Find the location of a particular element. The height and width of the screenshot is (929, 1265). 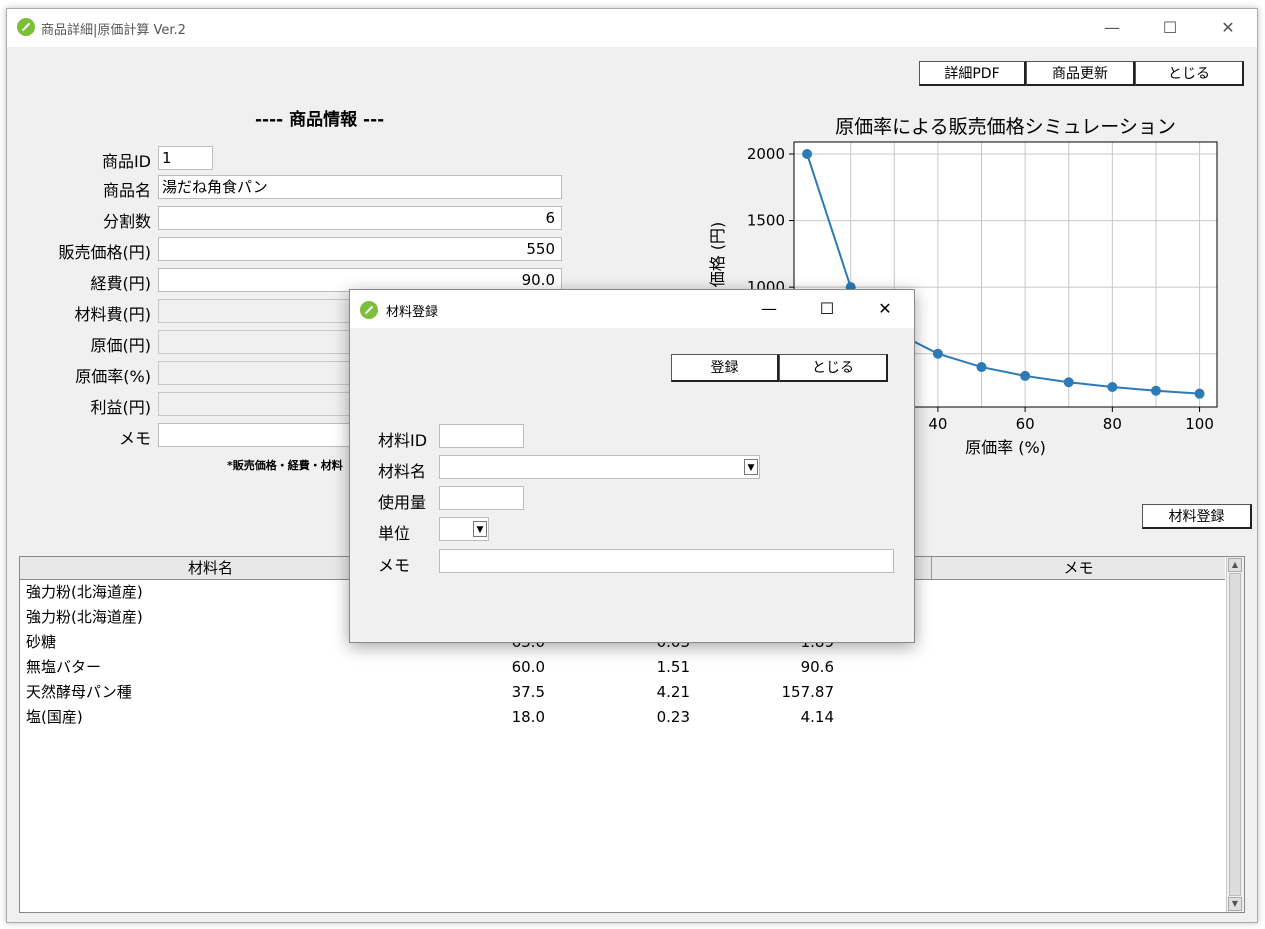

profit-label: 利益(円) is located at coordinates (121, 407).